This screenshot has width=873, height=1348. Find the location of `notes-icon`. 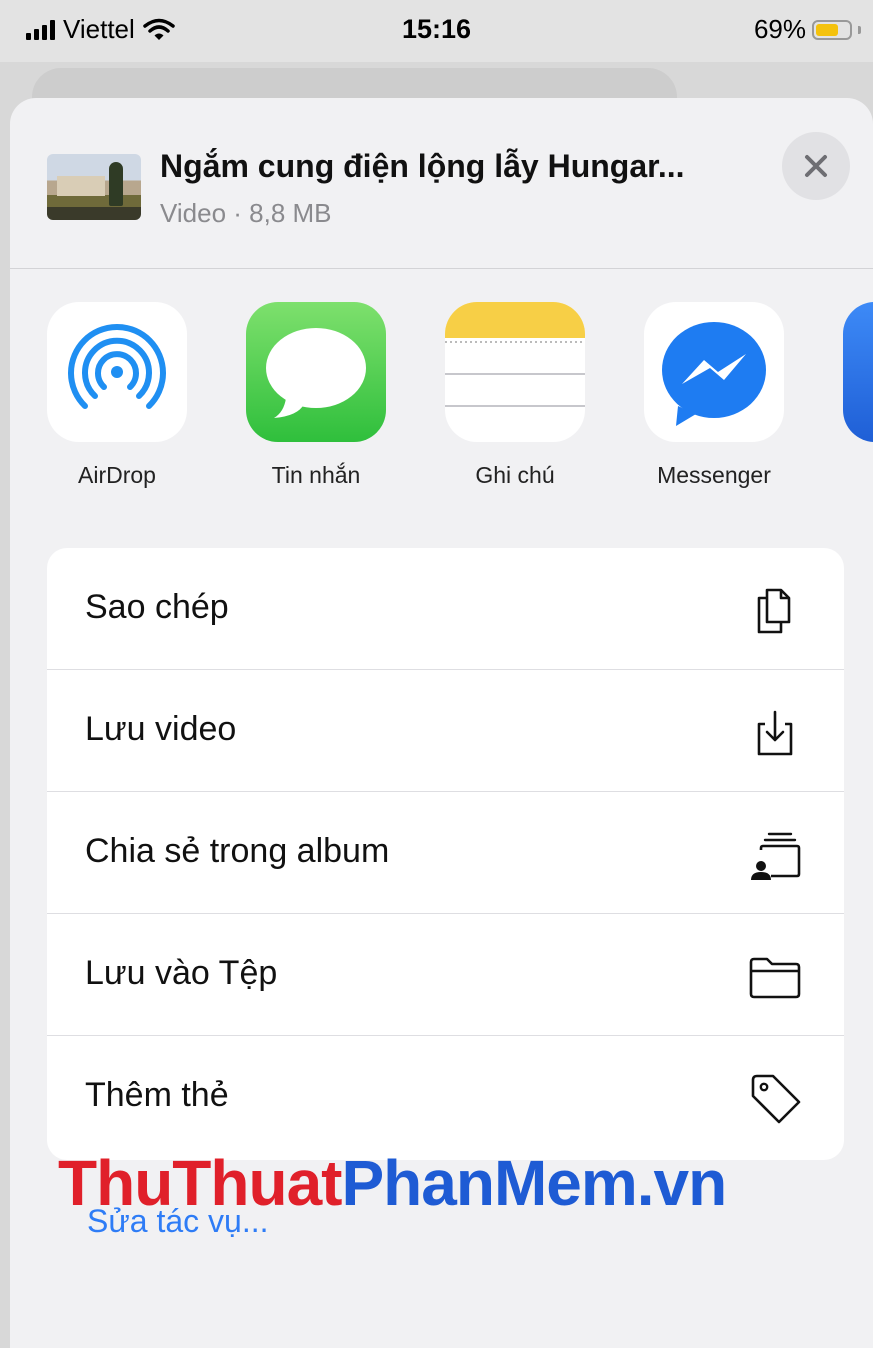

notes-icon is located at coordinates (515, 372).